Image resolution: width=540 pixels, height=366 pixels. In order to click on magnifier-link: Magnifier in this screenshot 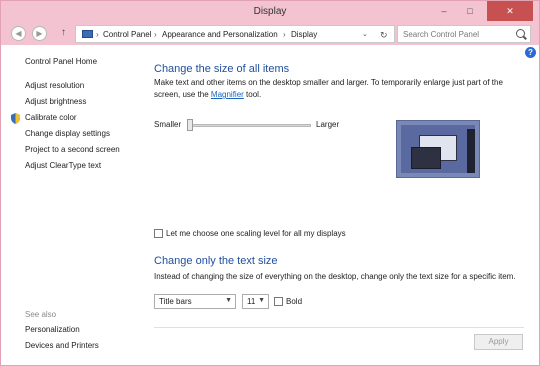, I will do `click(227, 94)`.